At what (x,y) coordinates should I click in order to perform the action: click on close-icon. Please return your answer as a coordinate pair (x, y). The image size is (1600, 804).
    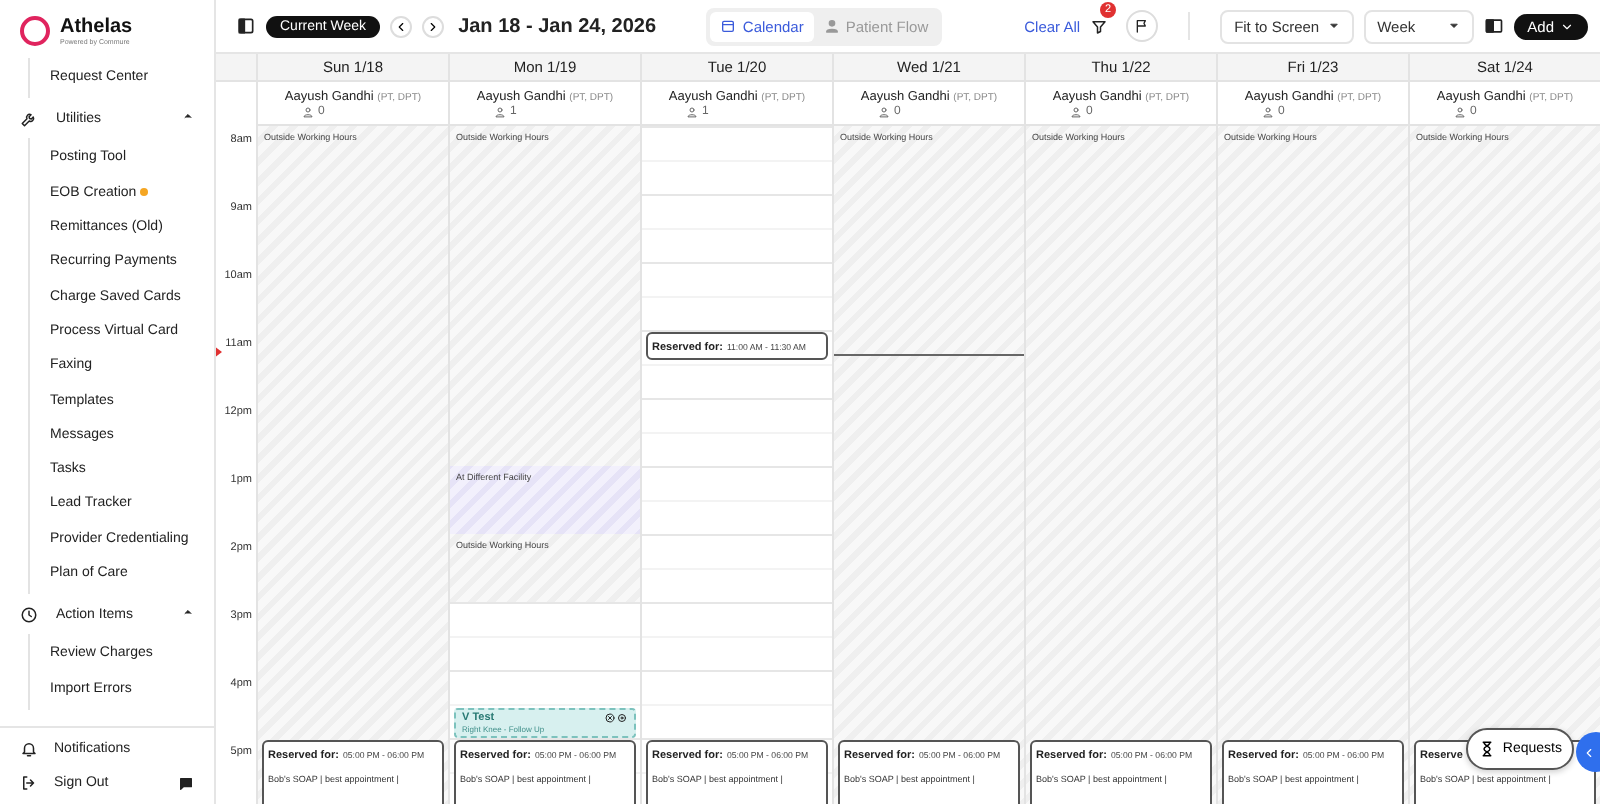
    Looking at the image, I should click on (610, 718).